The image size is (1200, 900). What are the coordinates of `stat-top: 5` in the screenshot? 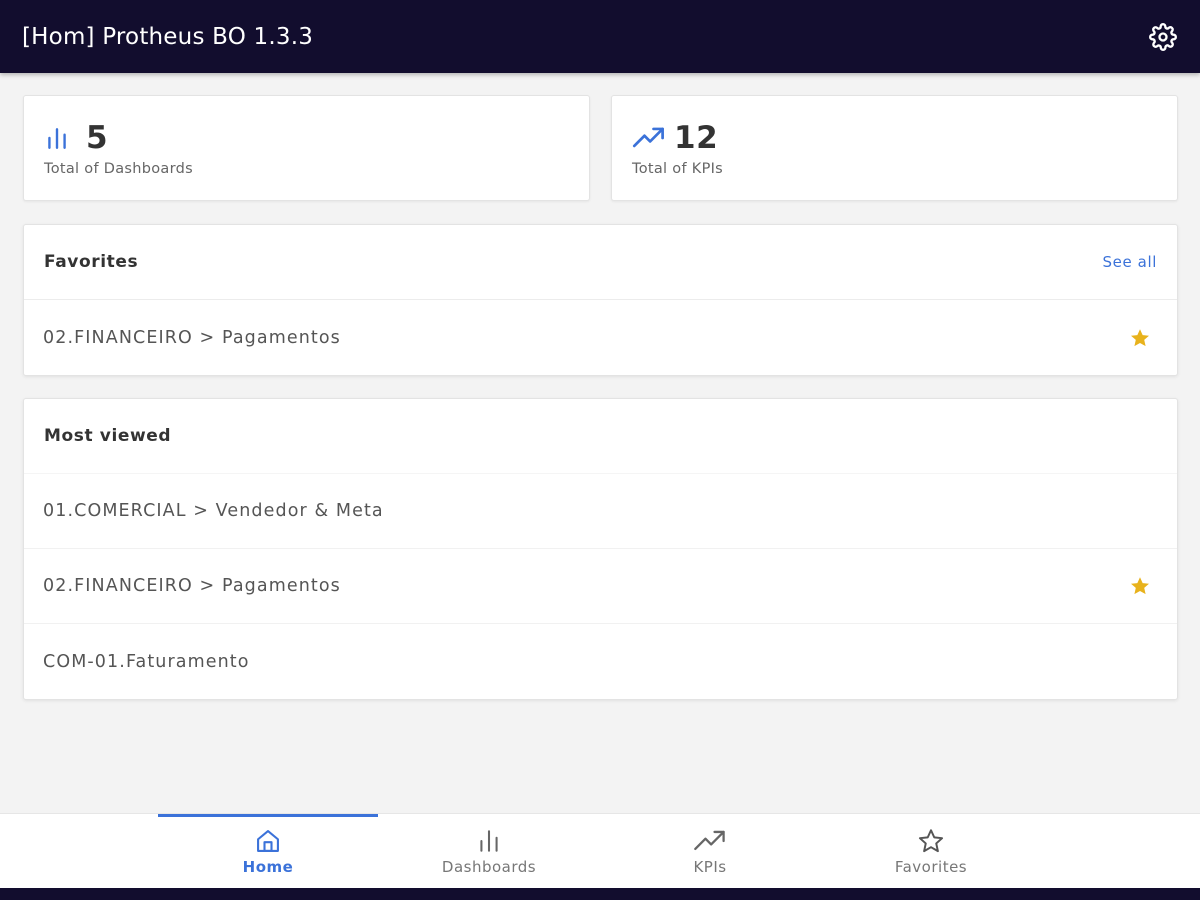 It's located at (306, 138).